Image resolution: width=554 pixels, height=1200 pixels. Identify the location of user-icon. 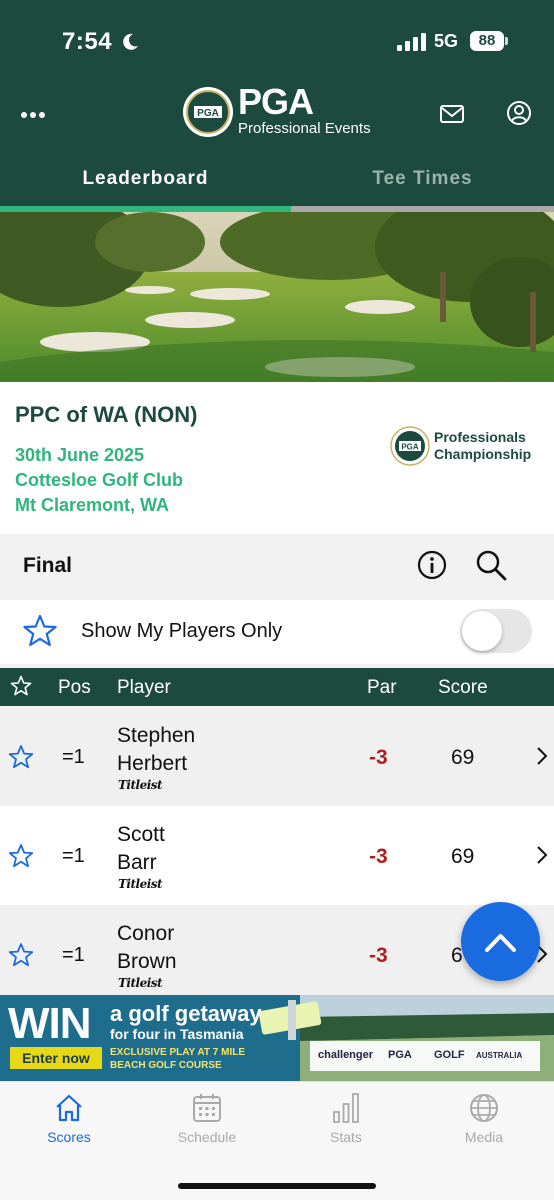
(519, 113).